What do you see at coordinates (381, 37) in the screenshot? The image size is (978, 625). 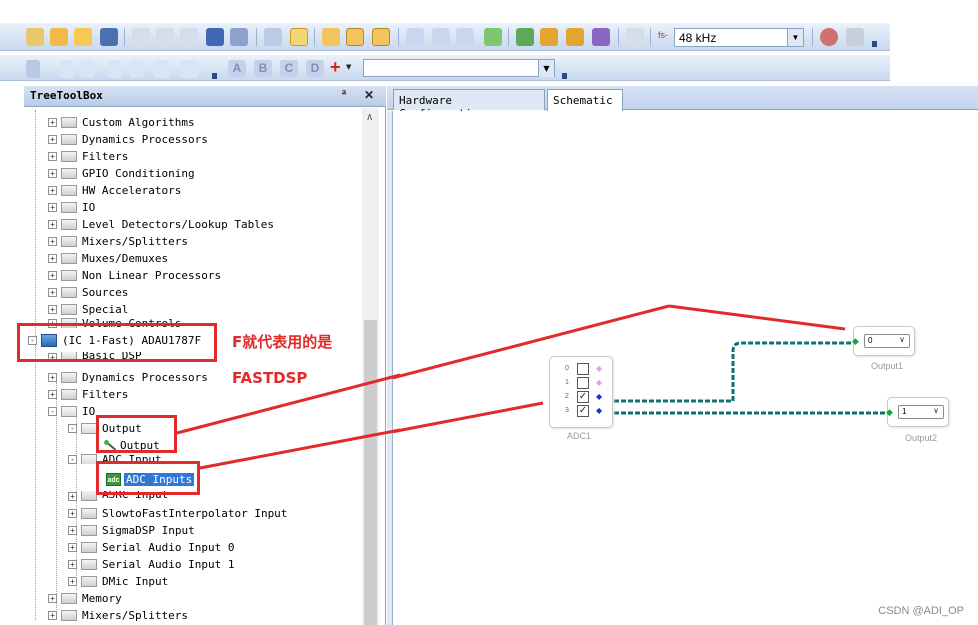 I see `layout-3-icon` at bounding box center [381, 37].